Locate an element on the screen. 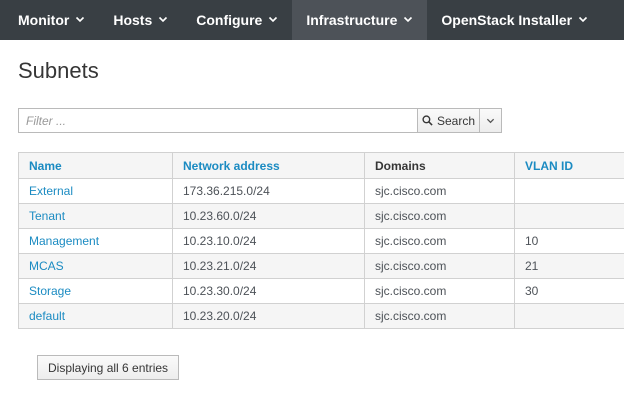 Image resolution: width=624 pixels, height=395 pixels. nav-item-monitor: Monitor is located at coordinates (49, 20).